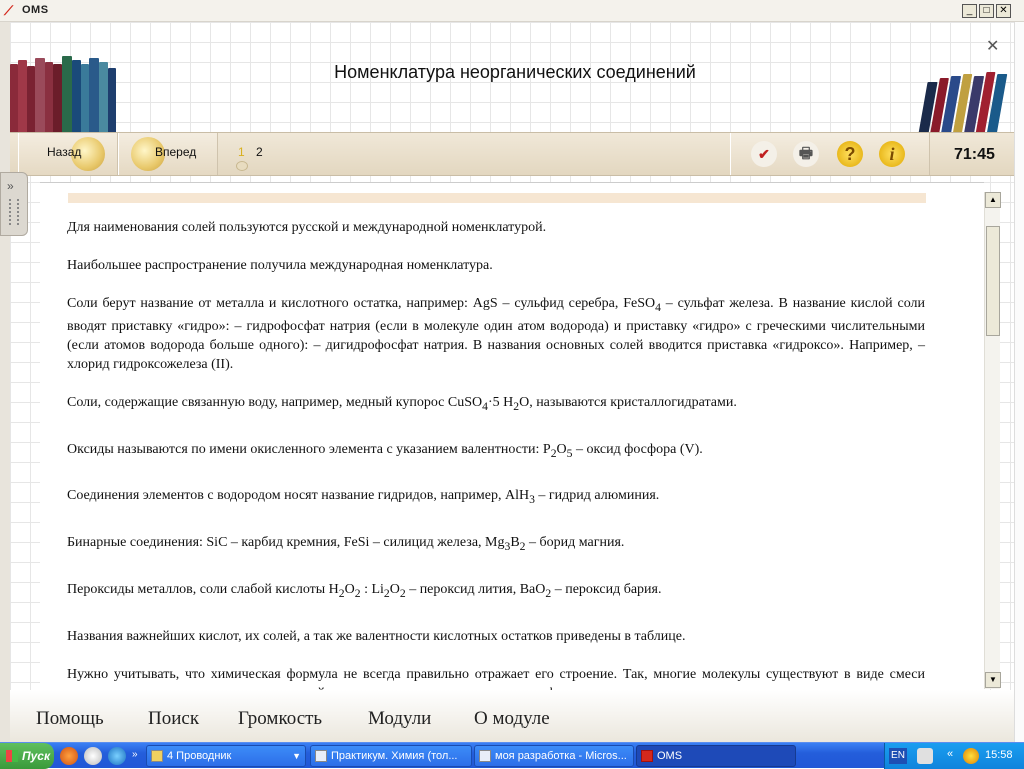  Describe the element at coordinates (993, 281) in the screenshot. I see `scroll-thumb` at that location.